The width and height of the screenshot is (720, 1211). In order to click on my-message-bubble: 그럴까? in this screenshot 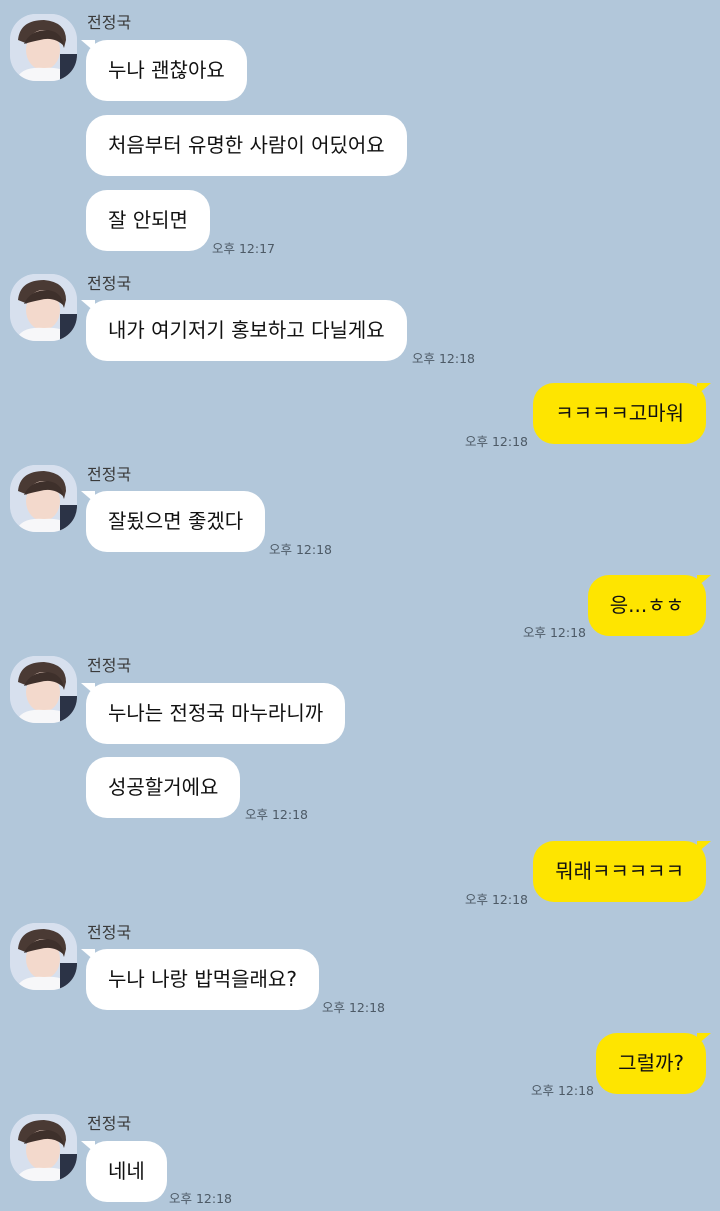, I will do `click(653, 1063)`.